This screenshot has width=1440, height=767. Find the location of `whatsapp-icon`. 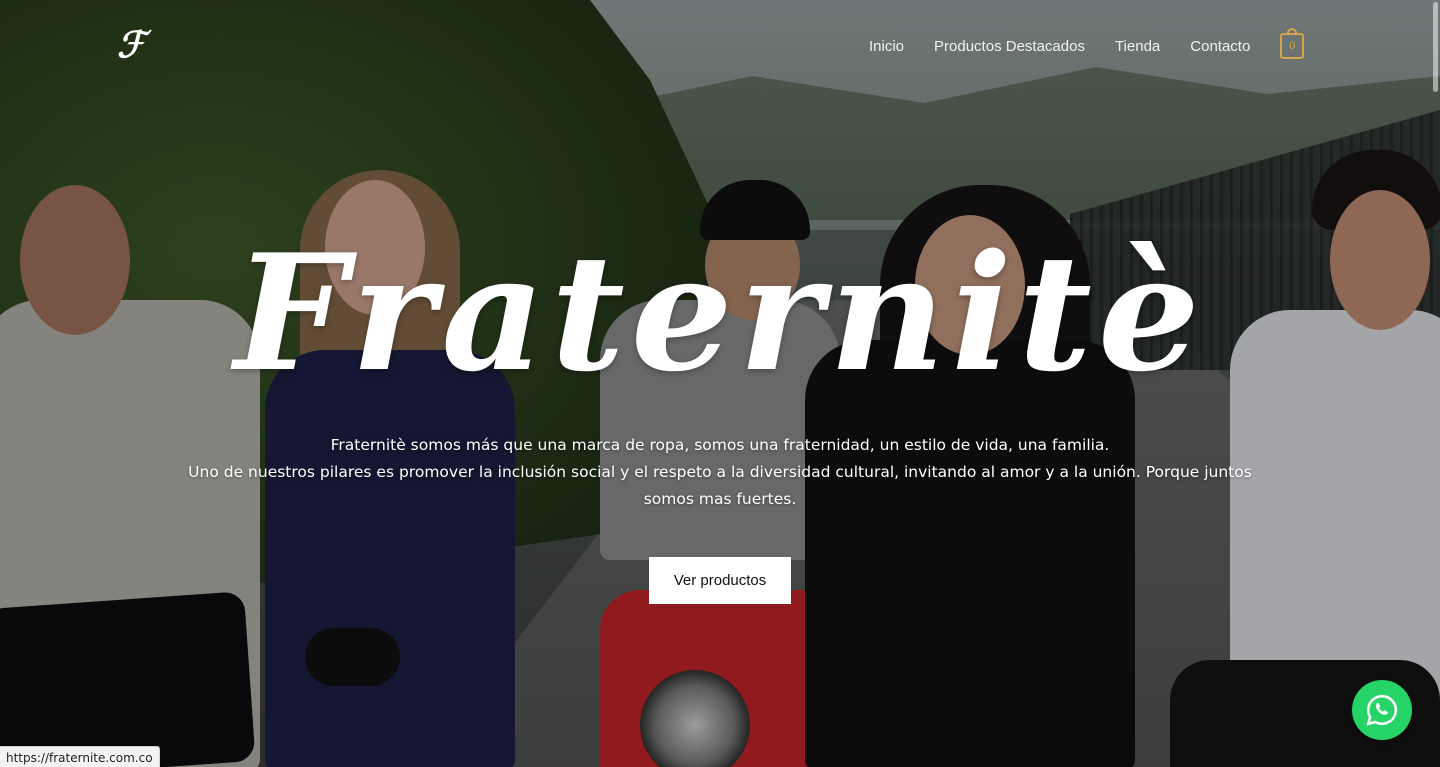

whatsapp-icon is located at coordinates (1382, 710).